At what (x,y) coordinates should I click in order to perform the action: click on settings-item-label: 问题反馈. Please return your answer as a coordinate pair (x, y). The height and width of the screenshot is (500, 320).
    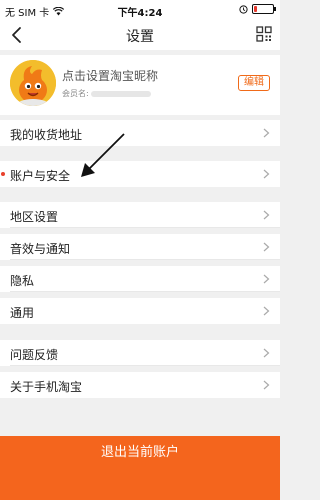
    Looking at the image, I should click on (34, 355).